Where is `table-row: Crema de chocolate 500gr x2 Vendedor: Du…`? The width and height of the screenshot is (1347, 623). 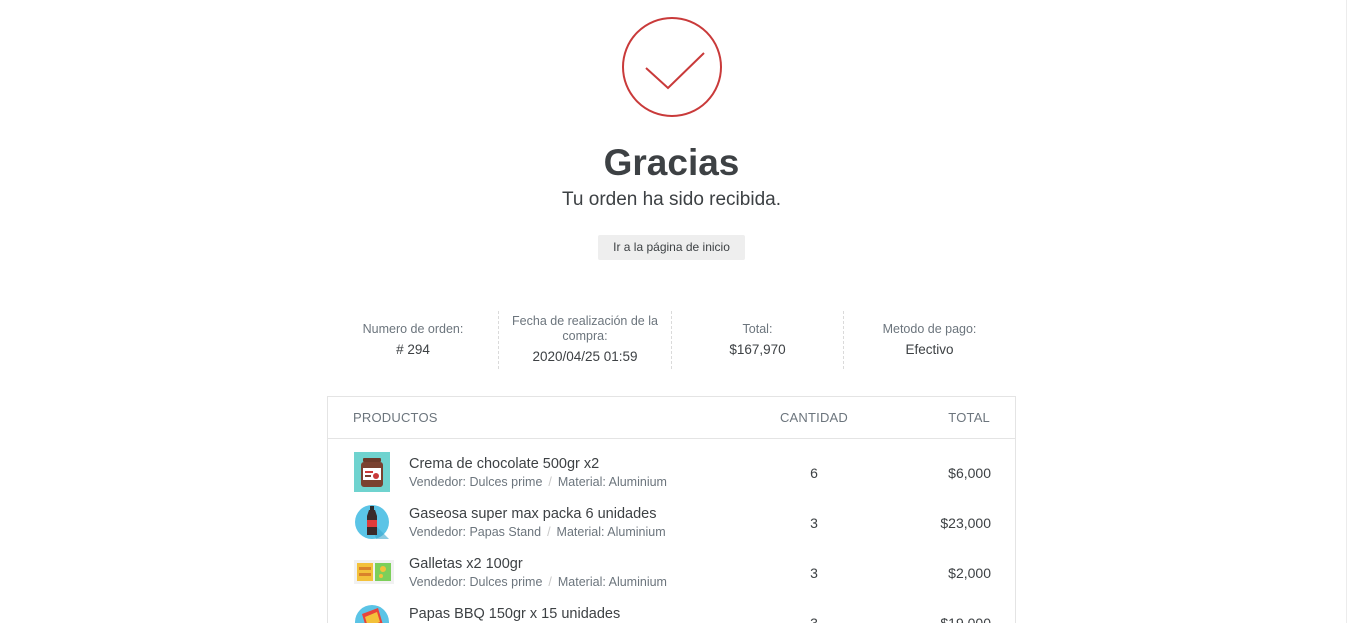
table-row: Crema de chocolate 500gr x2 Vendedor: Du… is located at coordinates (671, 465).